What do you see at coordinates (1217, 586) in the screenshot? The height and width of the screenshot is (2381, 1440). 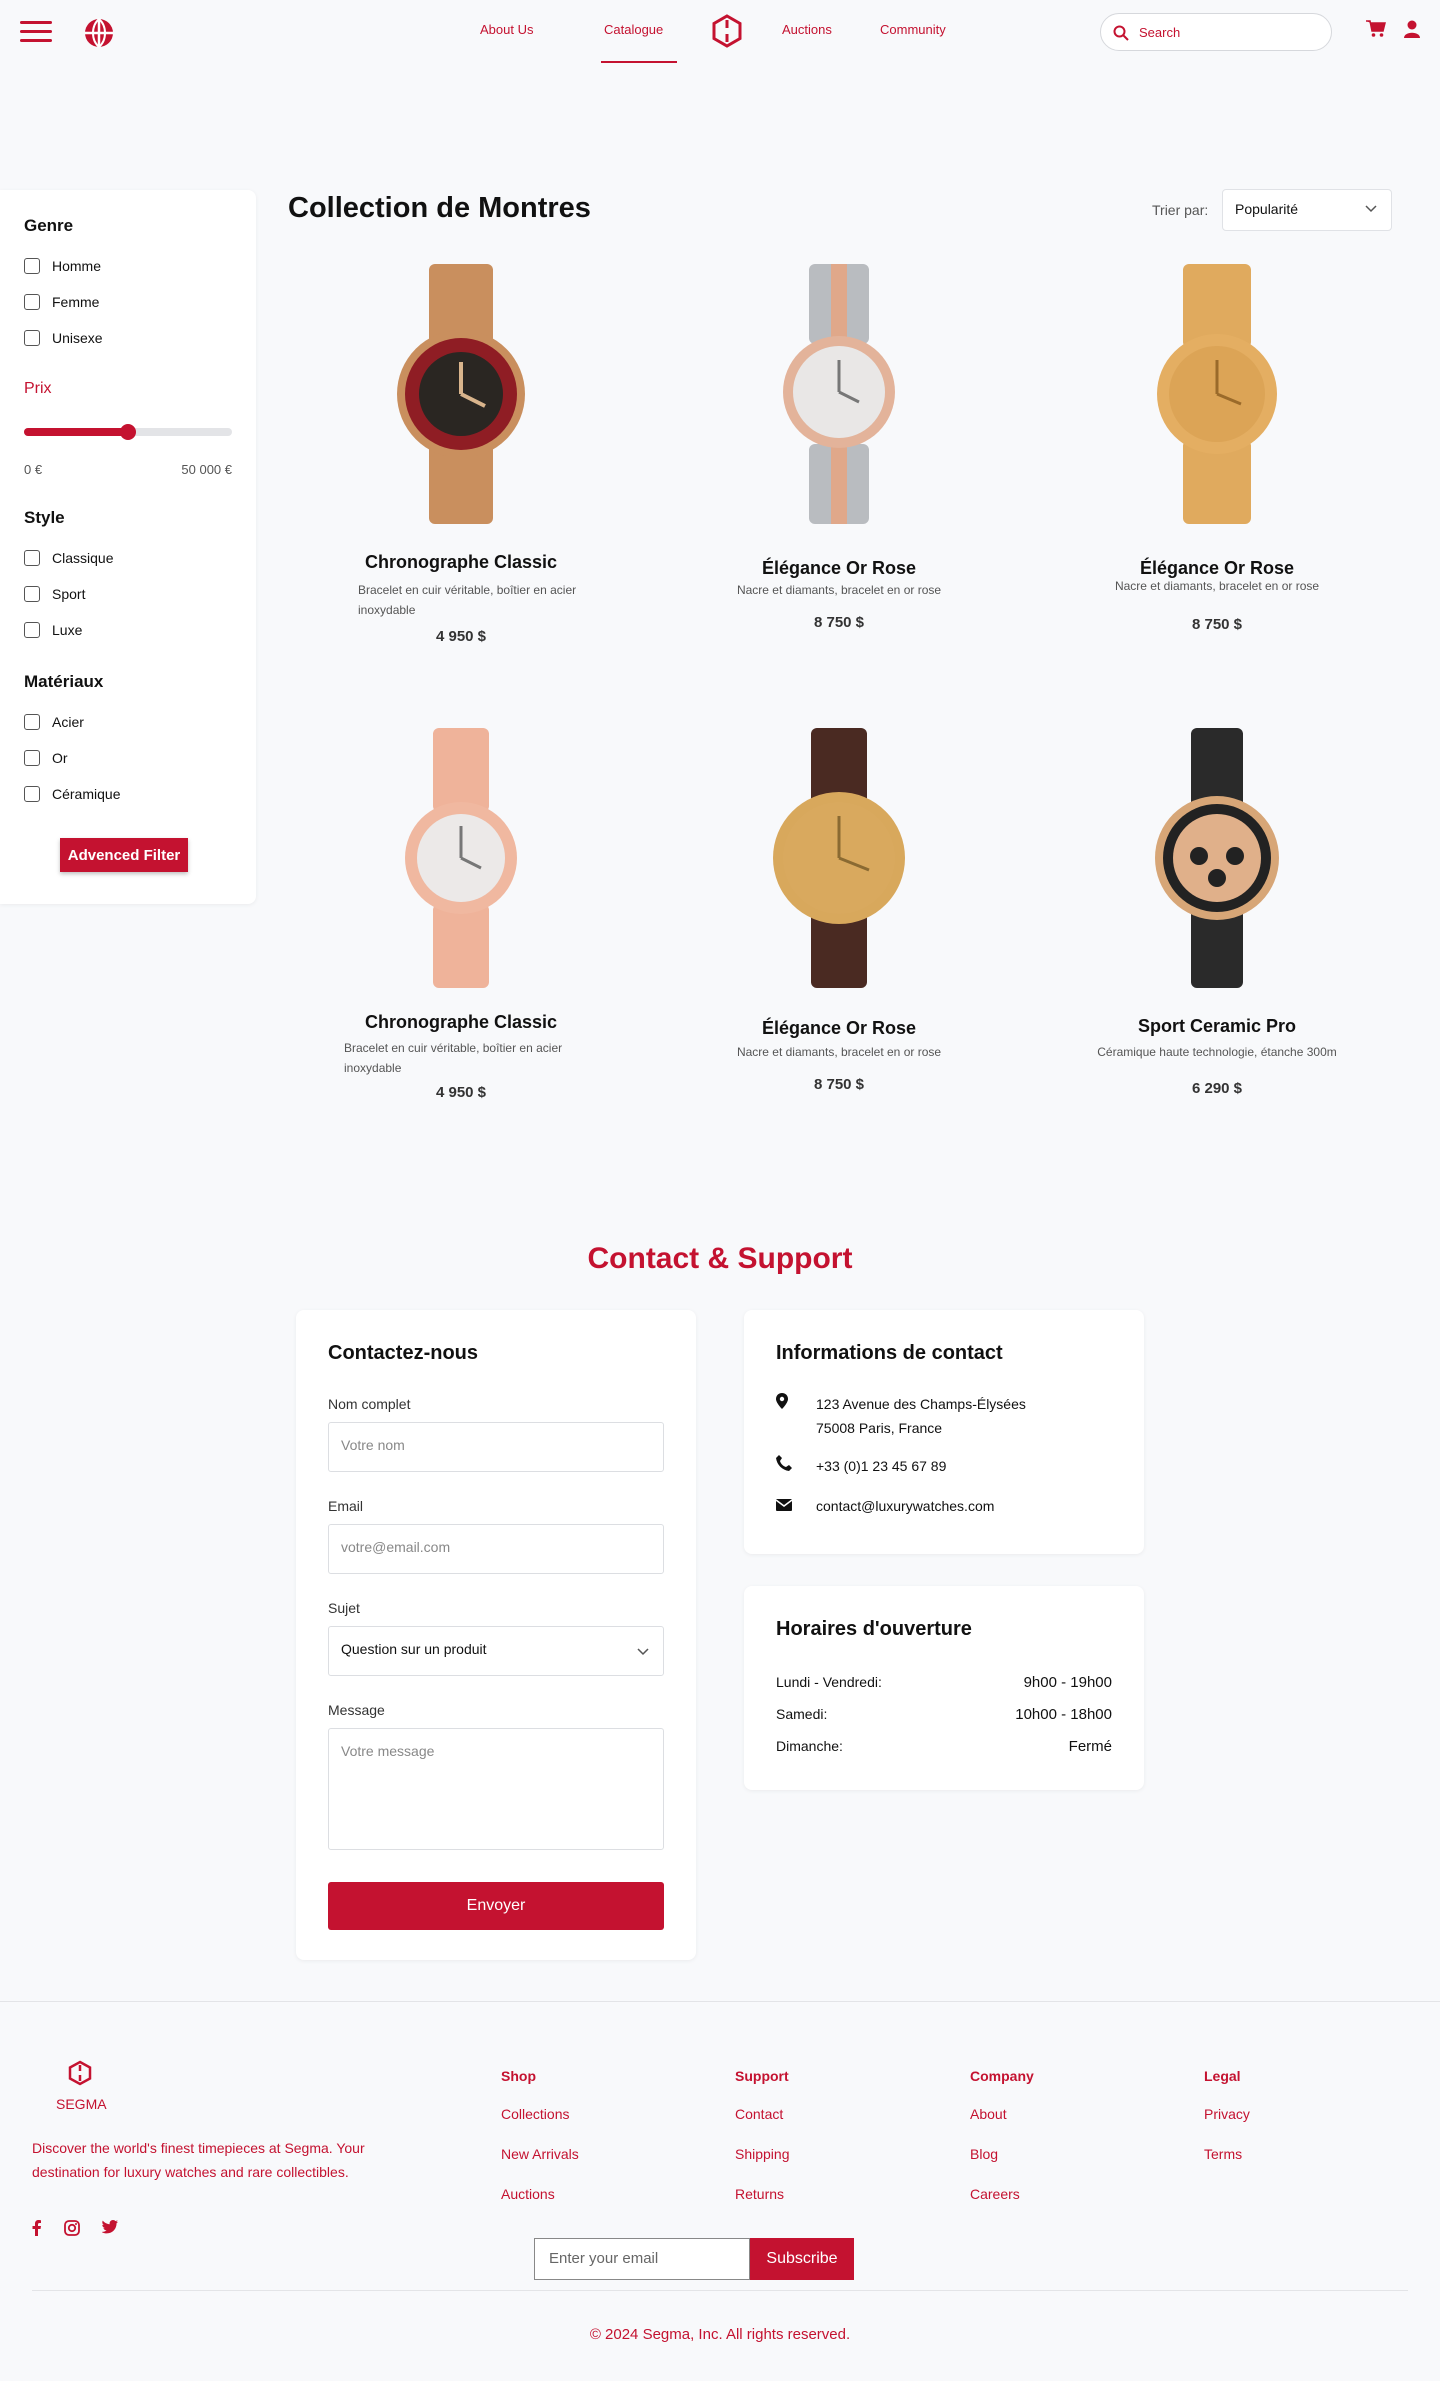 I see `product-description: Nacre et diamants, bracelet en or rose` at bounding box center [1217, 586].